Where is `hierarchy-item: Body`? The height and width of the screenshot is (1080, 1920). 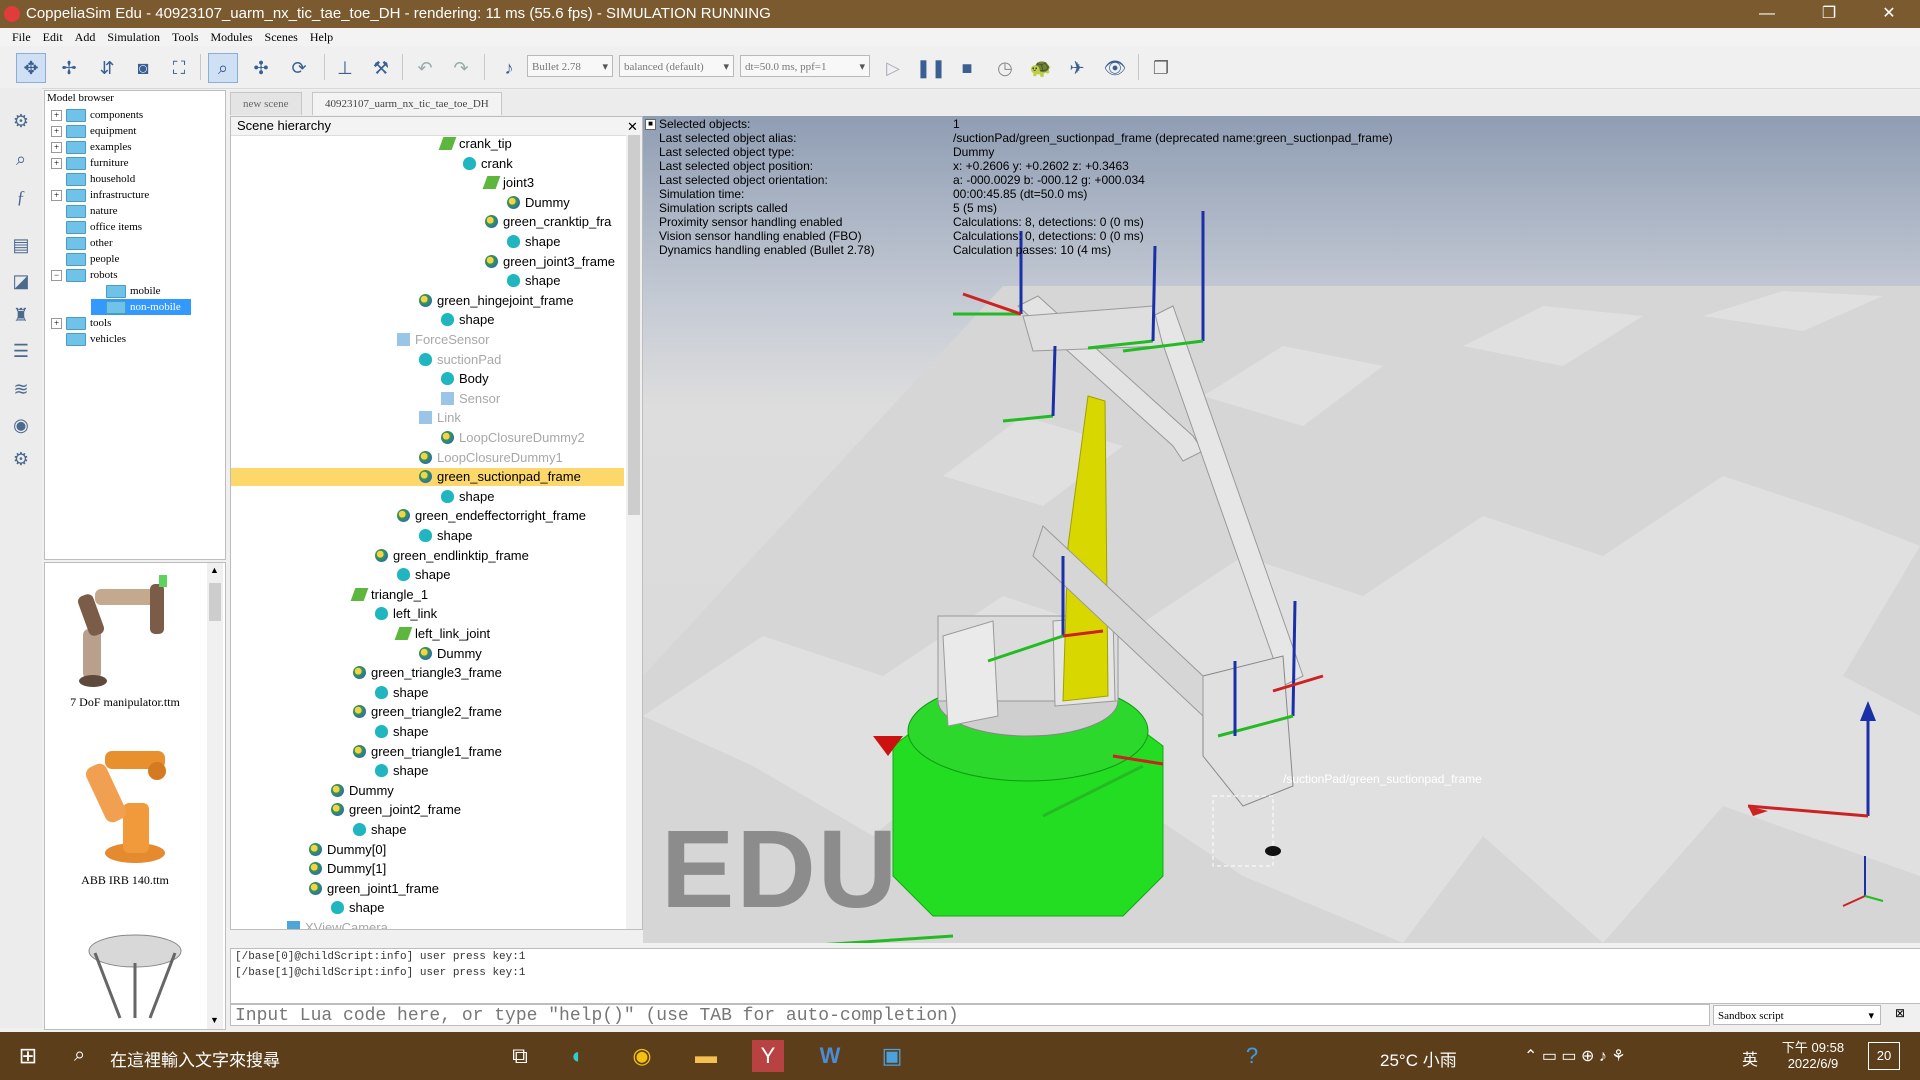
hierarchy-item: Body is located at coordinates (465, 379).